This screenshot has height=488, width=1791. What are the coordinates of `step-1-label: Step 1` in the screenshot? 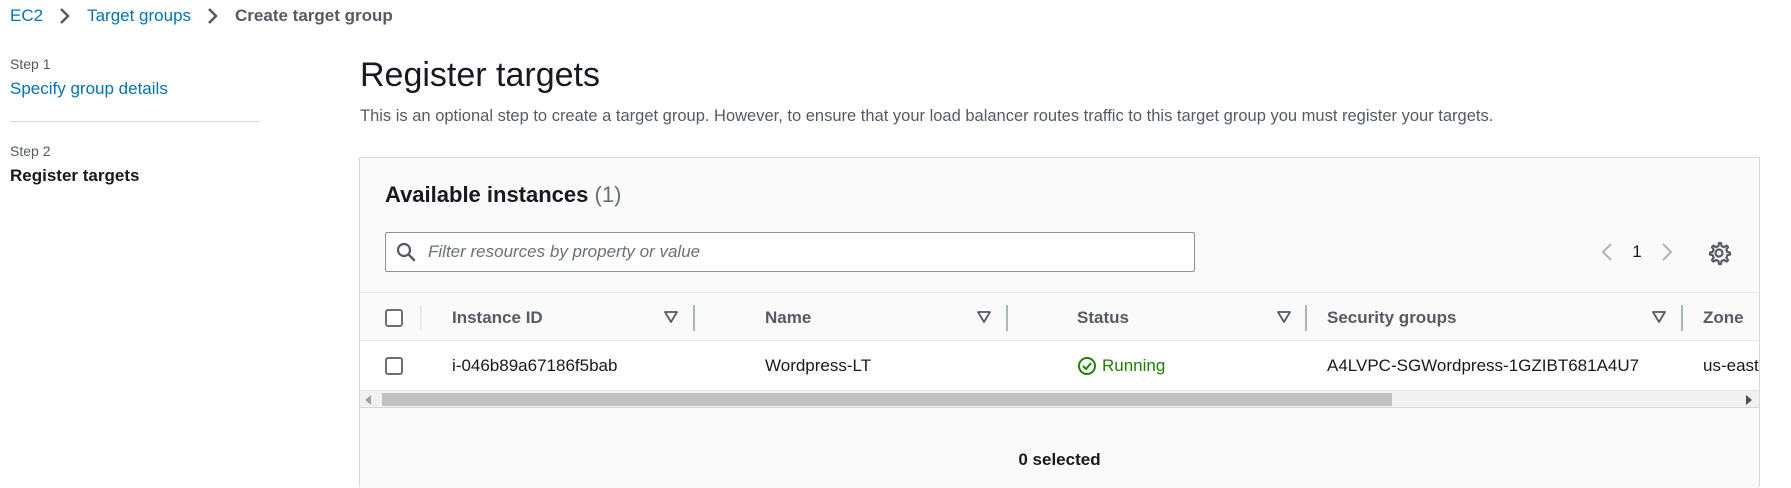 It's located at (30, 64).